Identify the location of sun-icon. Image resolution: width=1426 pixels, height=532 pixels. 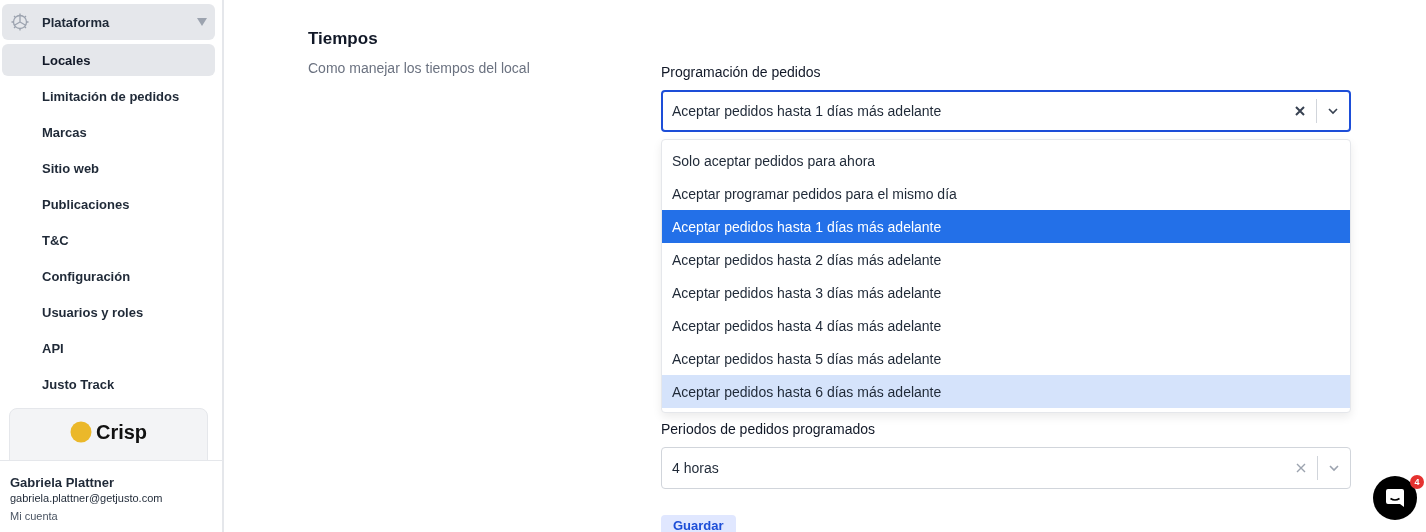
(80, 432).